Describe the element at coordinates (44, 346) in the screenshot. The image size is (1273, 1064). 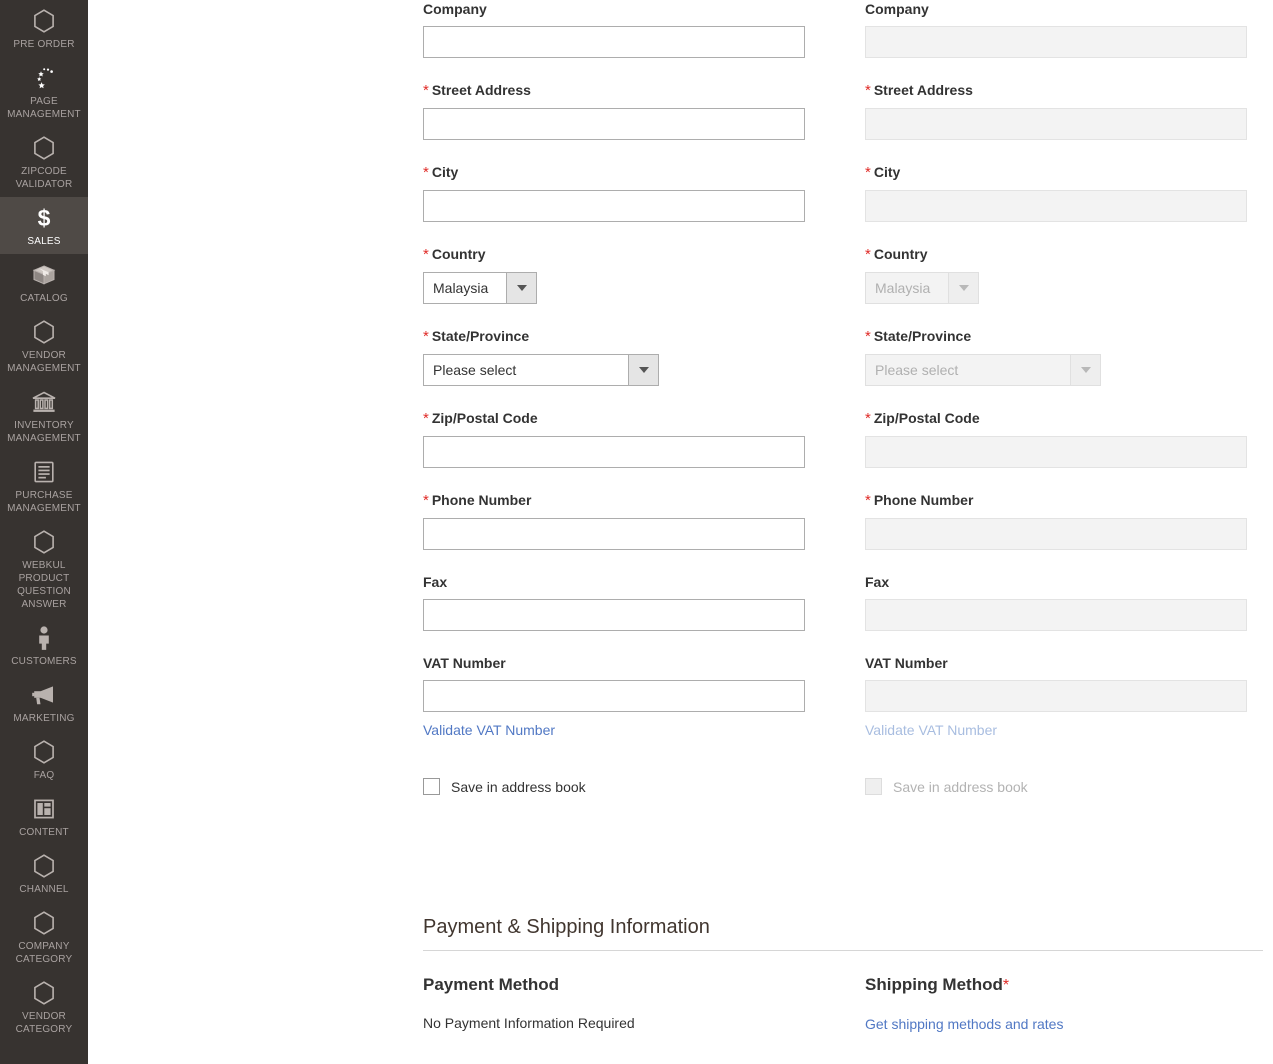
I see `sidebar-item-vendor-management: VENDOR MANAGEMENT` at that location.